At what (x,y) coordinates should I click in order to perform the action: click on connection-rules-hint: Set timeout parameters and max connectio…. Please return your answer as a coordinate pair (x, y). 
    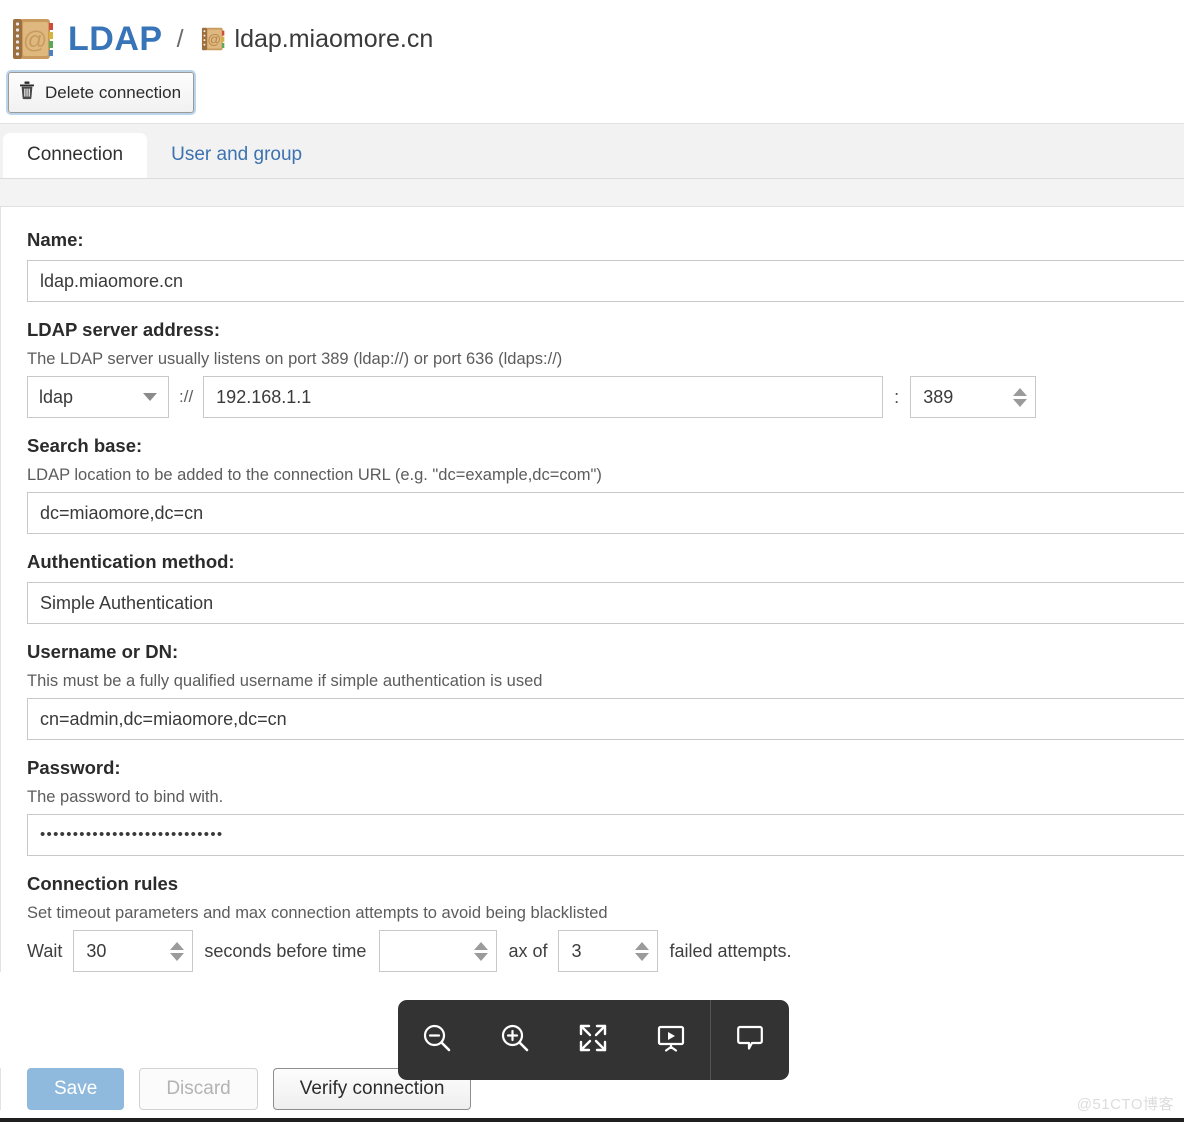
    Looking at the image, I should click on (317, 913).